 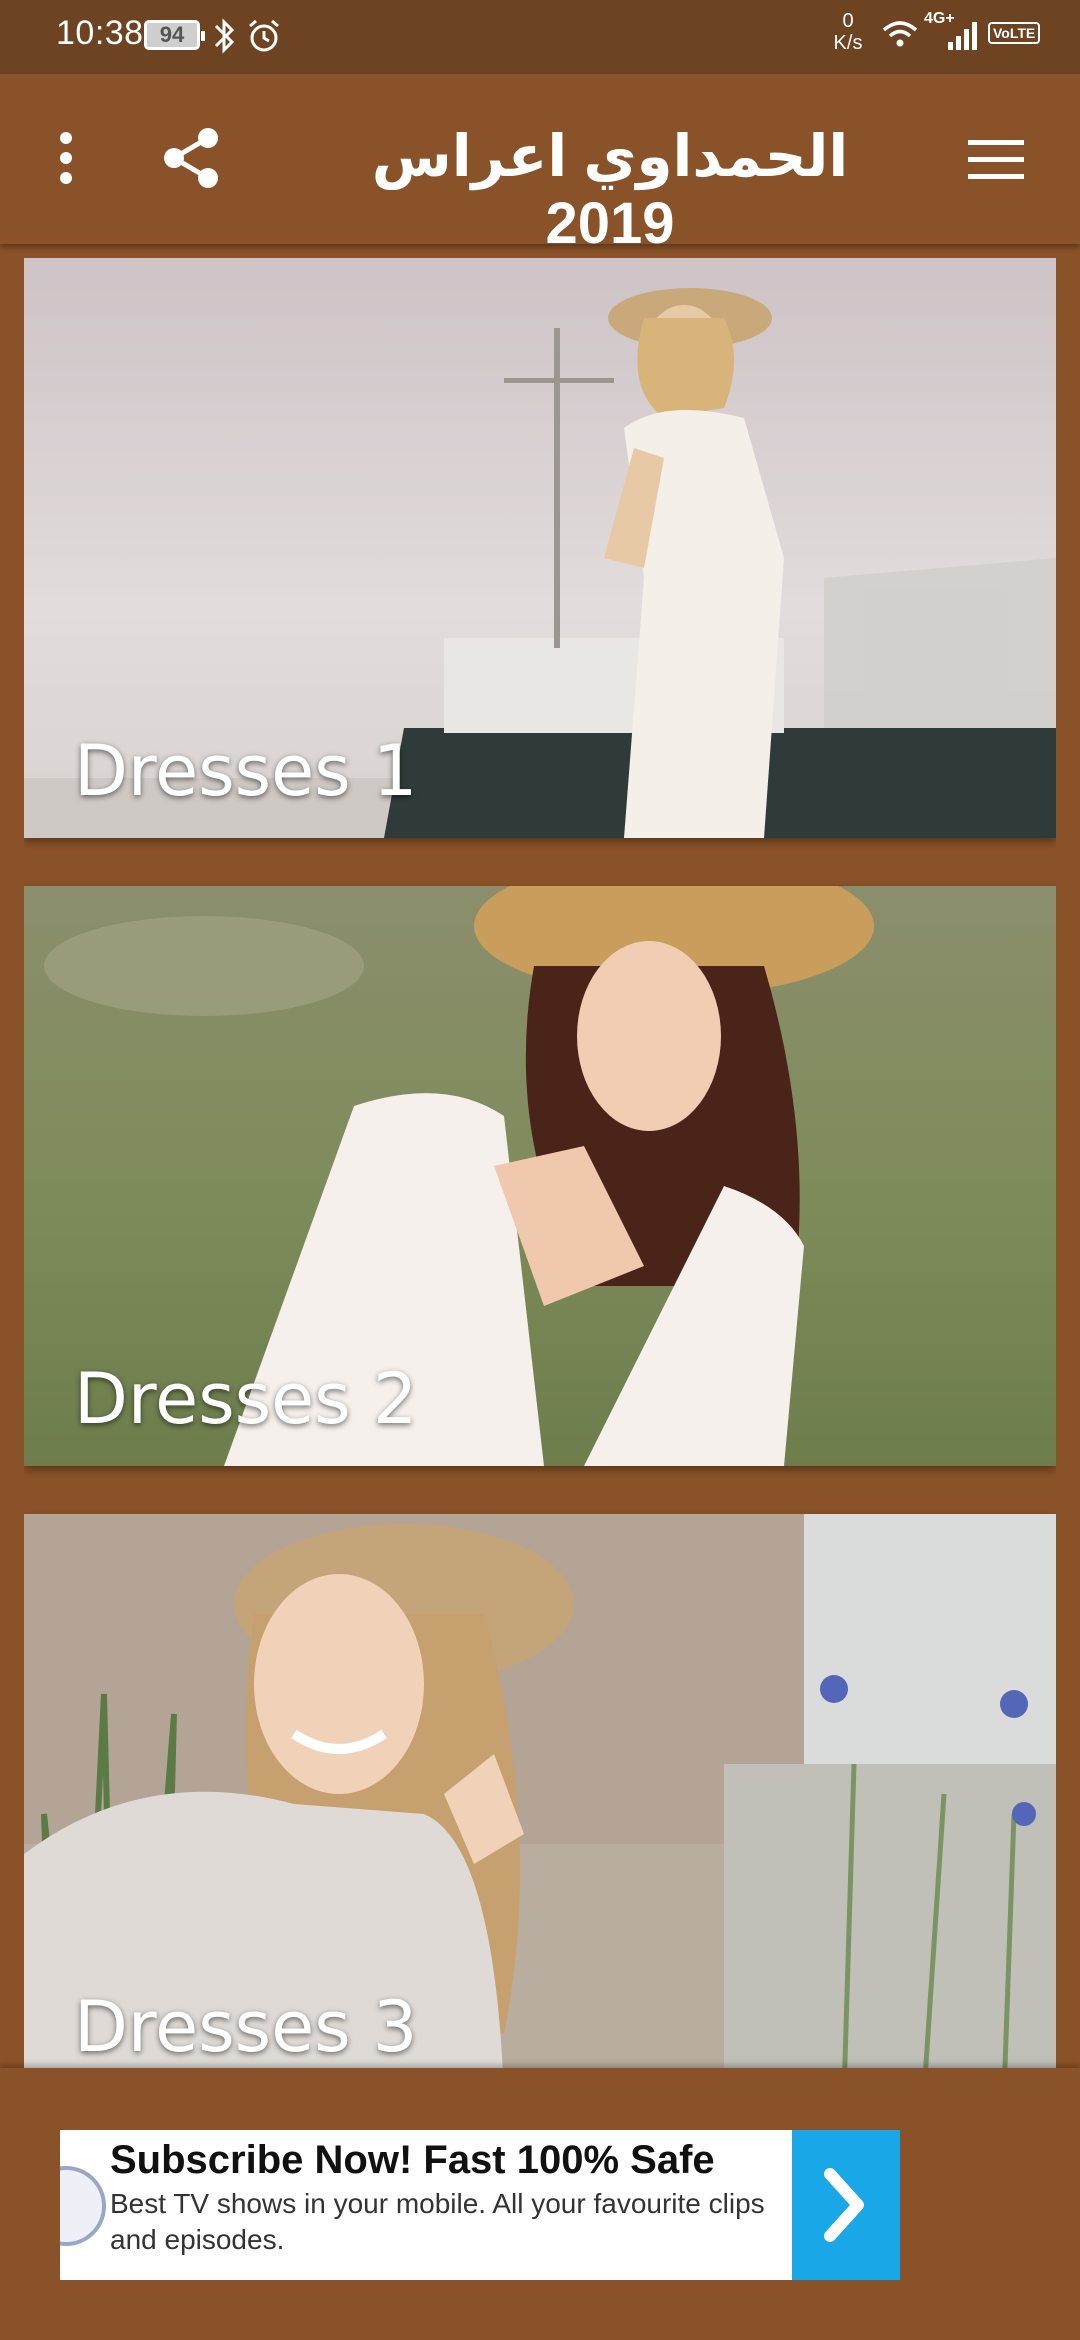 I want to click on advertiser-logo, so click(x=83, y=2206).